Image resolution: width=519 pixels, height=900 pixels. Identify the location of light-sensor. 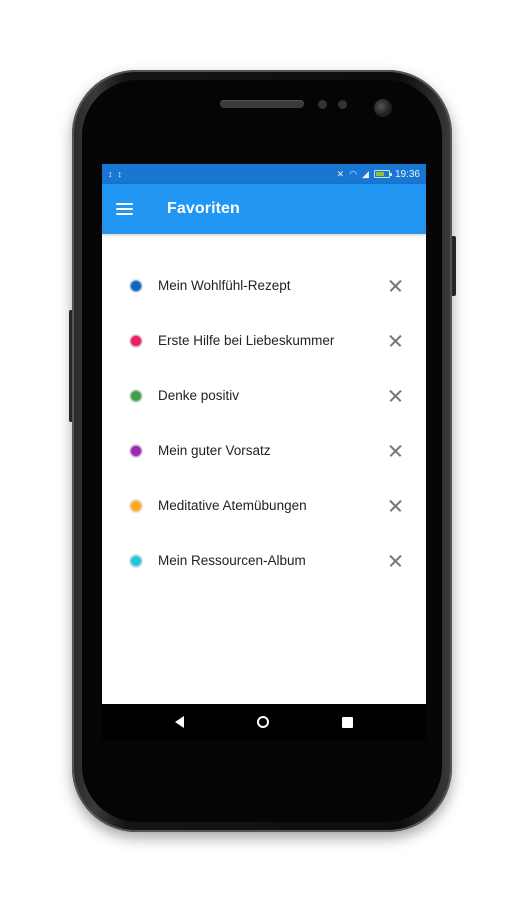
(342, 104).